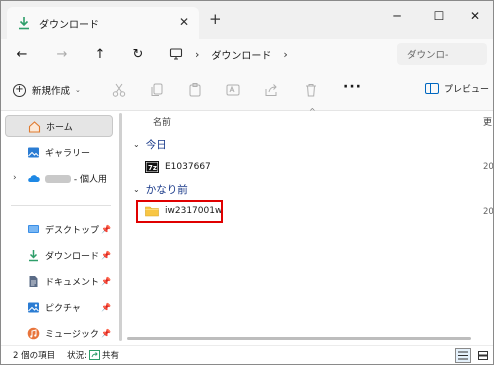 The image size is (494, 365). What do you see at coordinates (33, 152) in the screenshot?
I see `gallery-icon` at bounding box center [33, 152].